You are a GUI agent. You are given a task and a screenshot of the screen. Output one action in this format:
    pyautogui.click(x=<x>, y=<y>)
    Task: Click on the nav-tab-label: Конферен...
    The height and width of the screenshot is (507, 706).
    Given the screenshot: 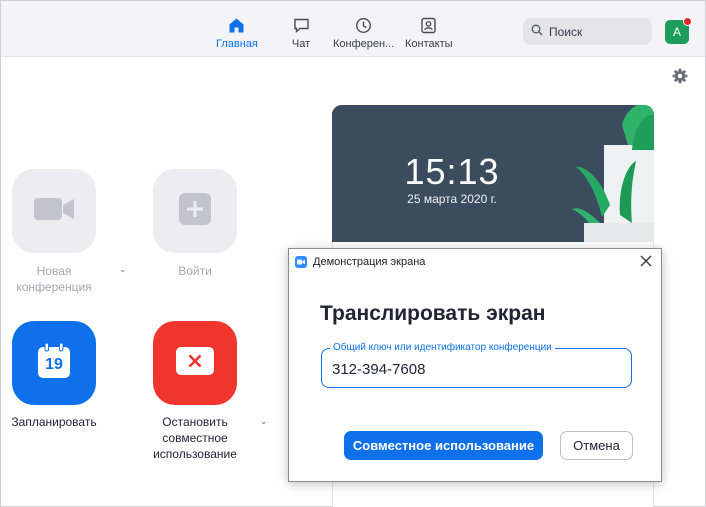 What is the action you would take?
    pyautogui.click(x=364, y=44)
    